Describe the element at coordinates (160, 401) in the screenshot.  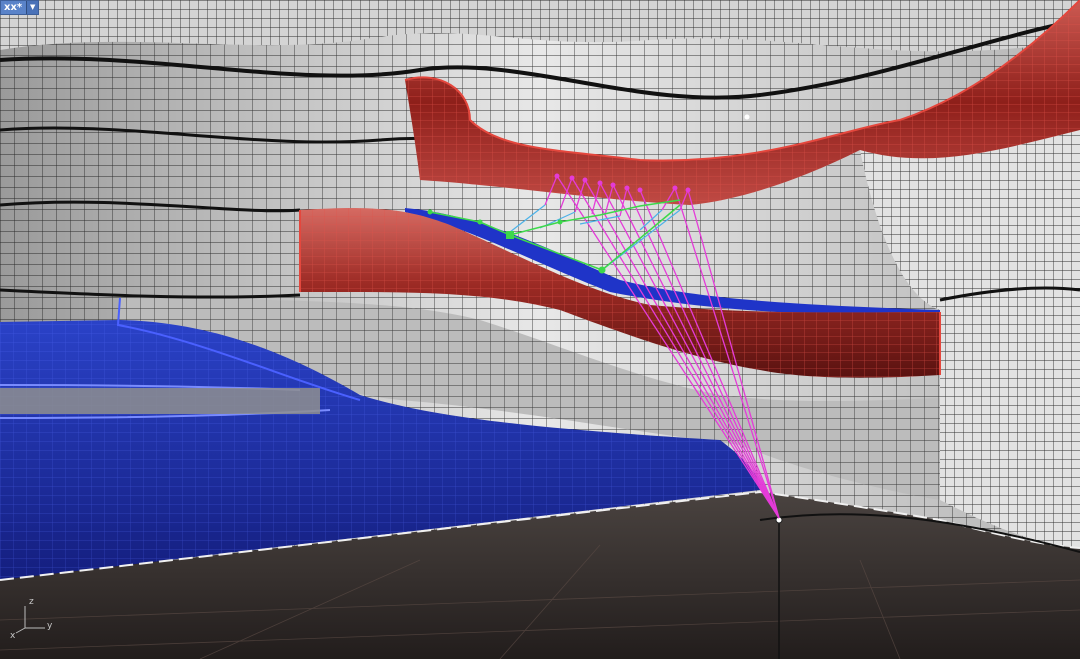
I see `floor-gap-surface` at that location.